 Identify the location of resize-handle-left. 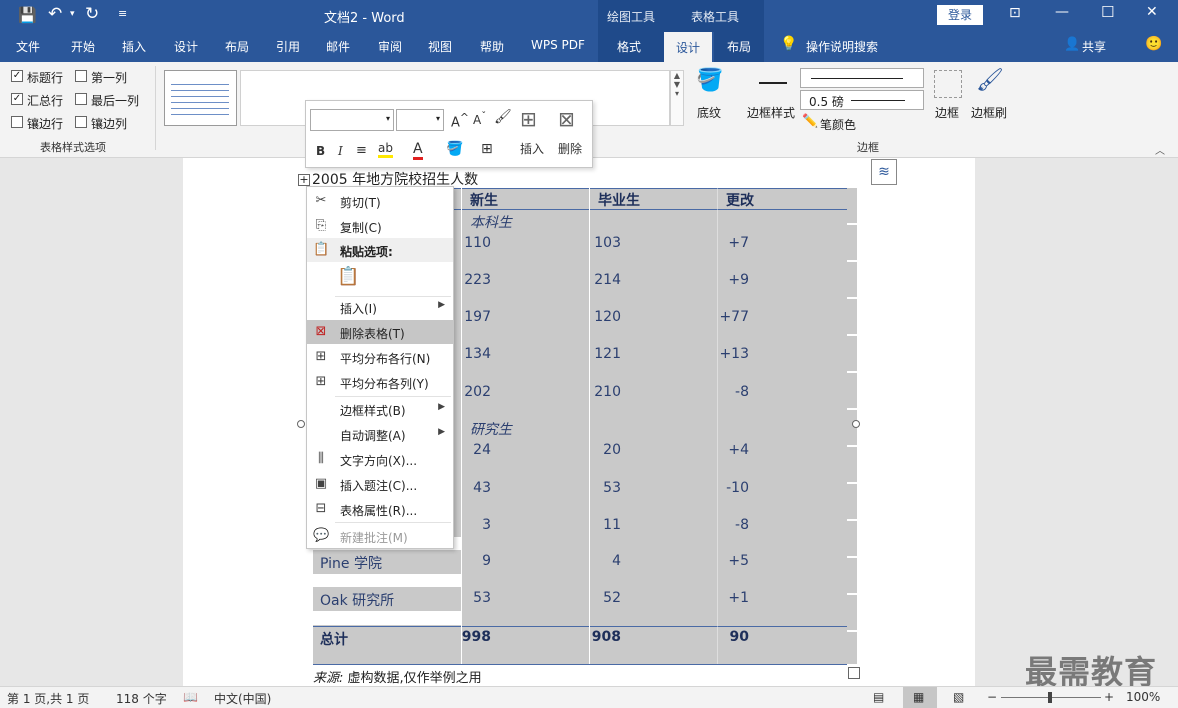
(301, 424).